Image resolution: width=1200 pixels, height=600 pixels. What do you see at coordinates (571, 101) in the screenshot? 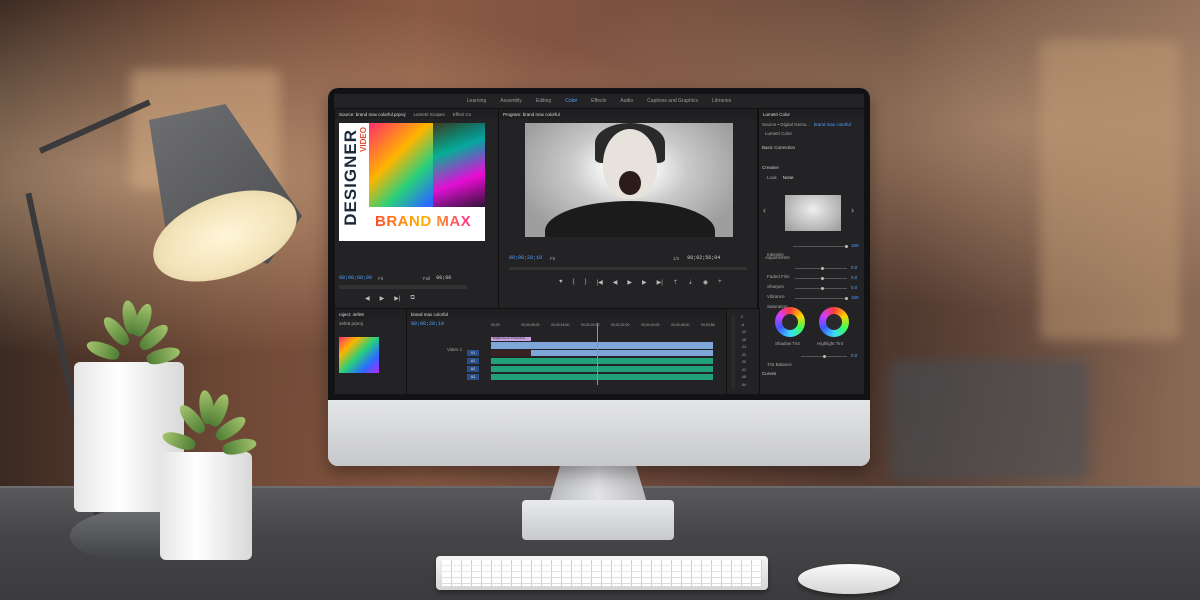
I see `workspace-tab-color: Color` at bounding box center [571, 101].